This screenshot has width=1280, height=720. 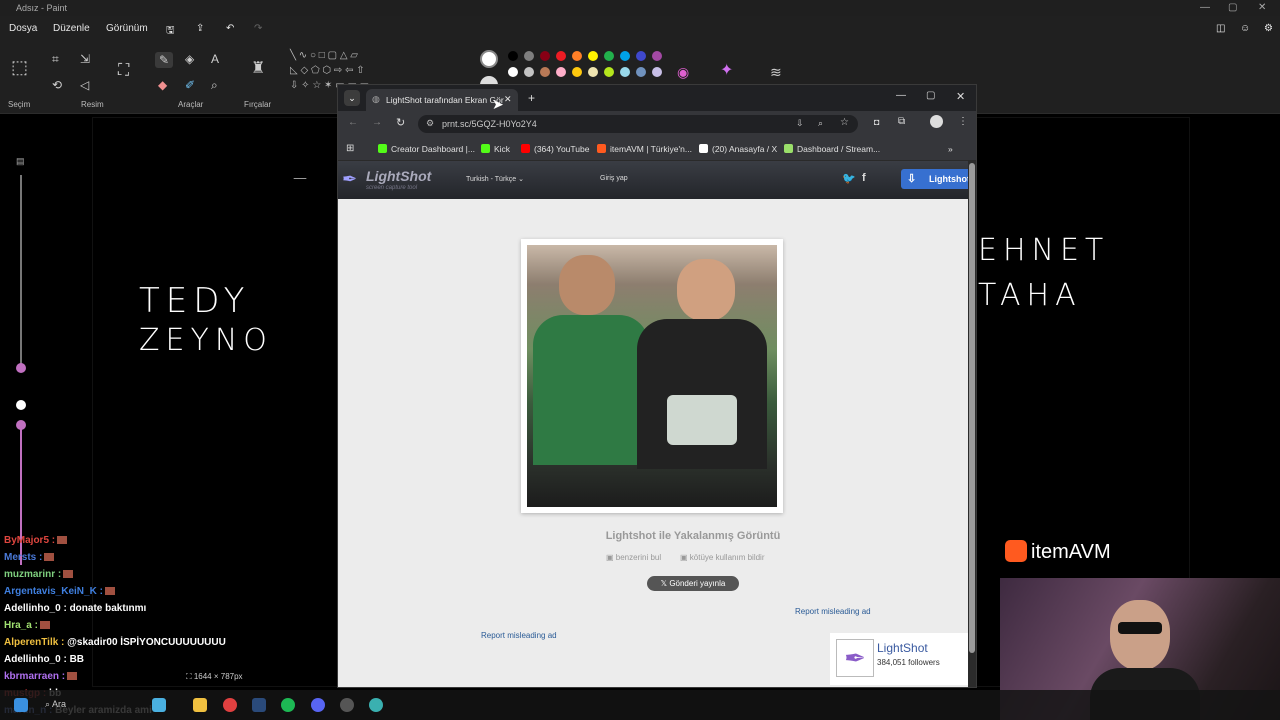 What do you see at coordinates (258, 28) in the screenshot?
I see `redo-icon: ↷` at bounding box center [258, 28].